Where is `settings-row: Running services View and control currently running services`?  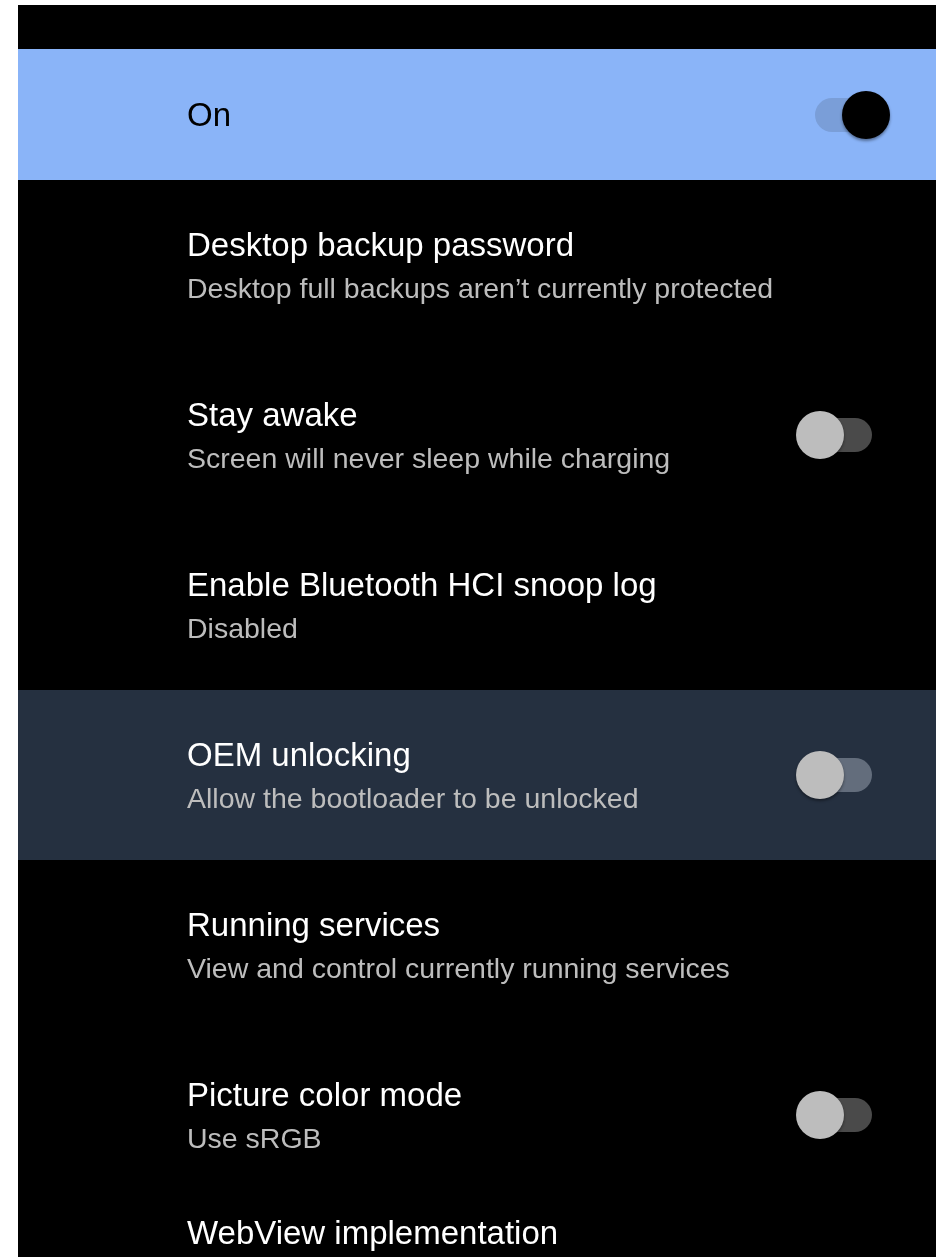
settings-row: Running services View and control currently running services is located at coordinates (477, 945).